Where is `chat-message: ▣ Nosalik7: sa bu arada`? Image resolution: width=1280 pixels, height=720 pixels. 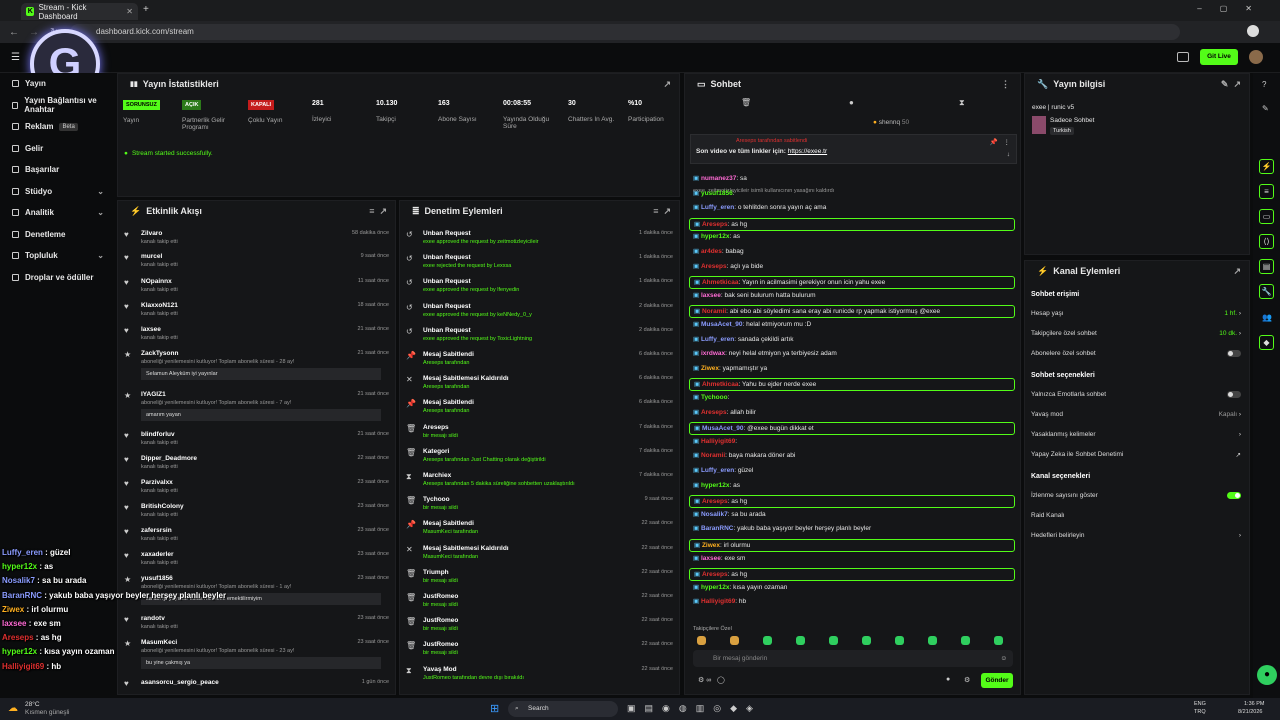
chat-message: ▣ Nosalik7: sa bu arada is located at coordinates (729, 514).